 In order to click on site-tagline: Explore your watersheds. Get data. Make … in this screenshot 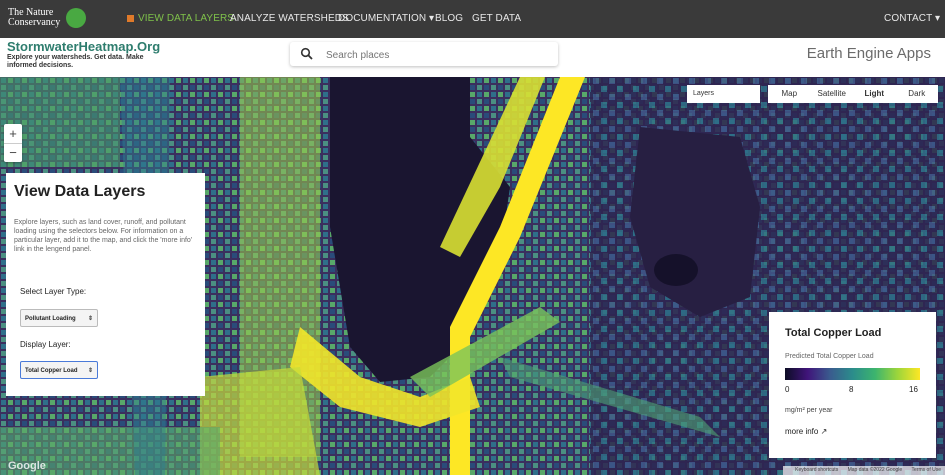, I will do `click(75, 61)`.